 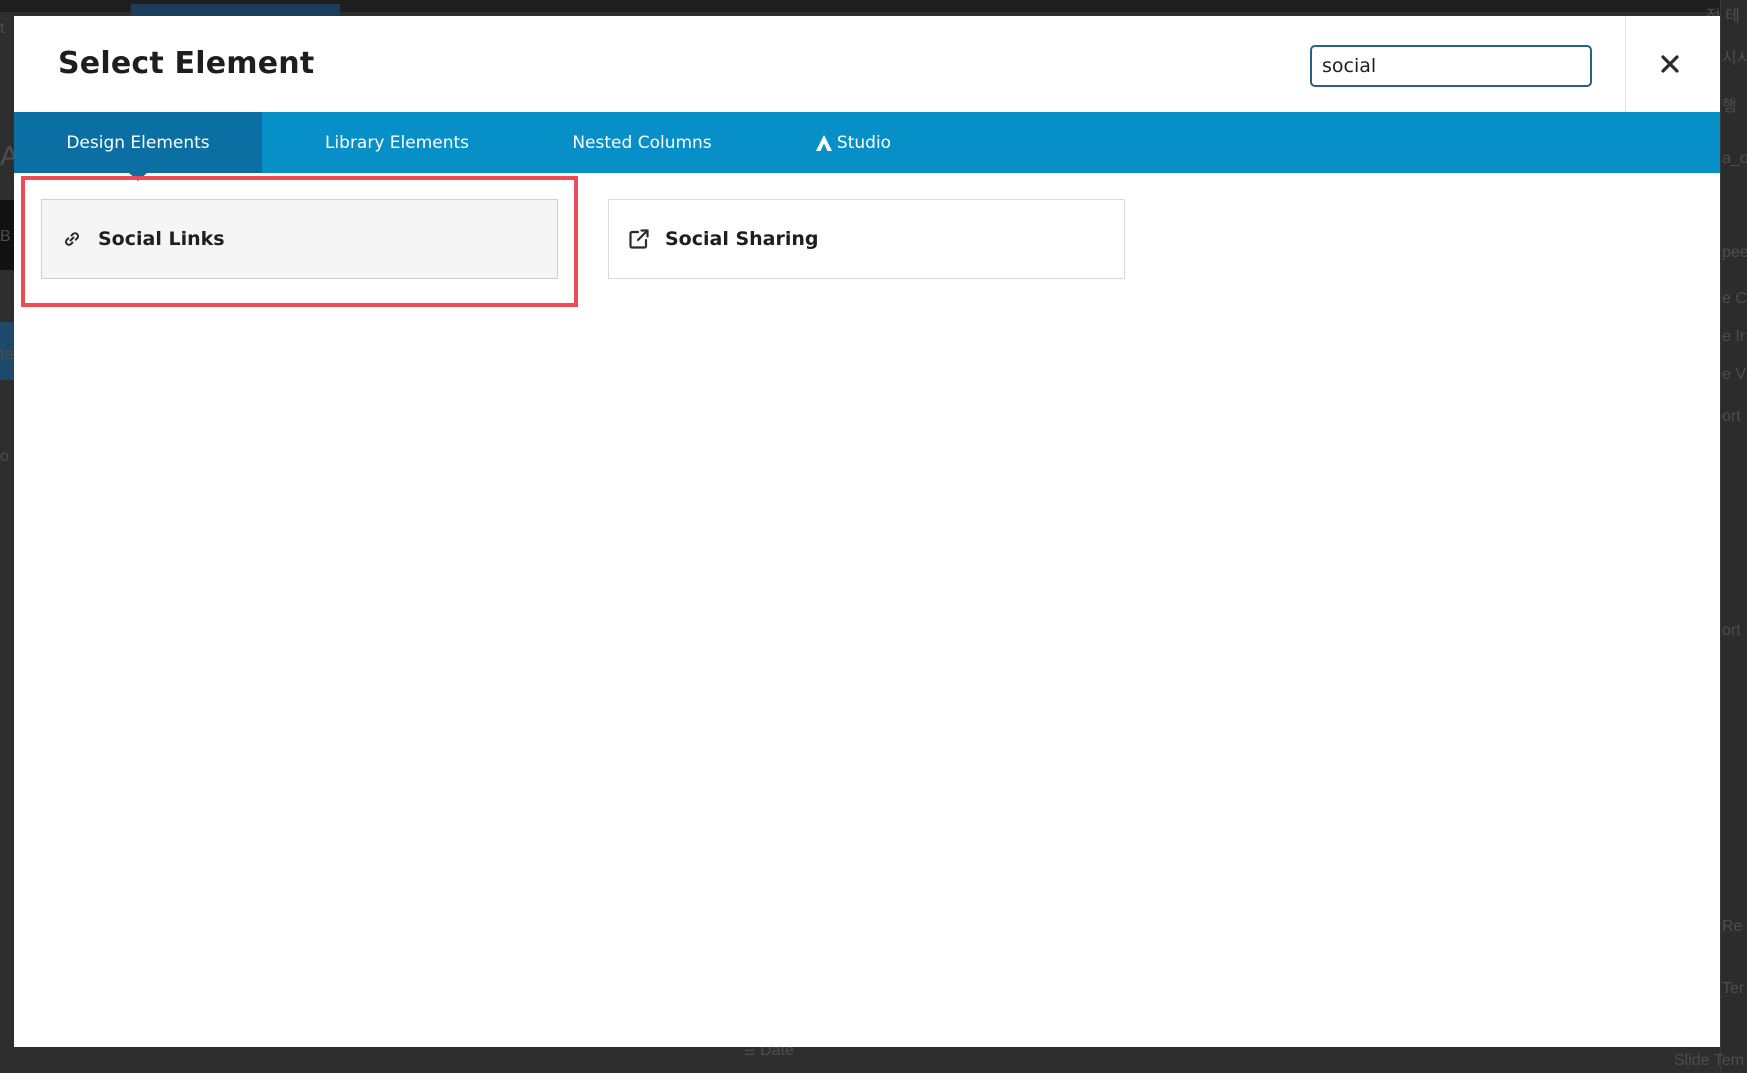 What do you see at coordinates (299, 239) in the screenshot?
I see `element-social-links: Social Links` at bounding box center [299, 239].